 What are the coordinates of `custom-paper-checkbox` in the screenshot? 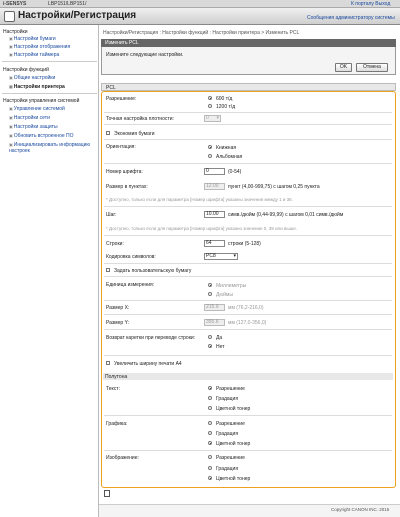 It's located at (108, 270).